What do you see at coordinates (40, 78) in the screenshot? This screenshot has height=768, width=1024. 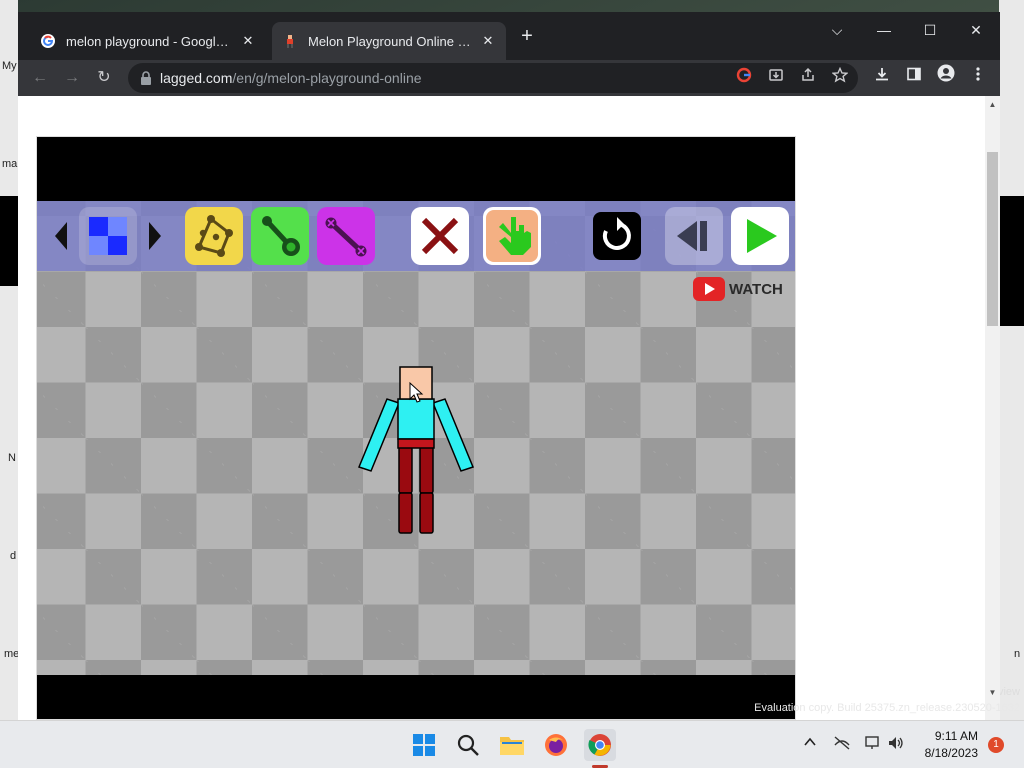 I see `back-button: ←` at bounding box center [40, 78].